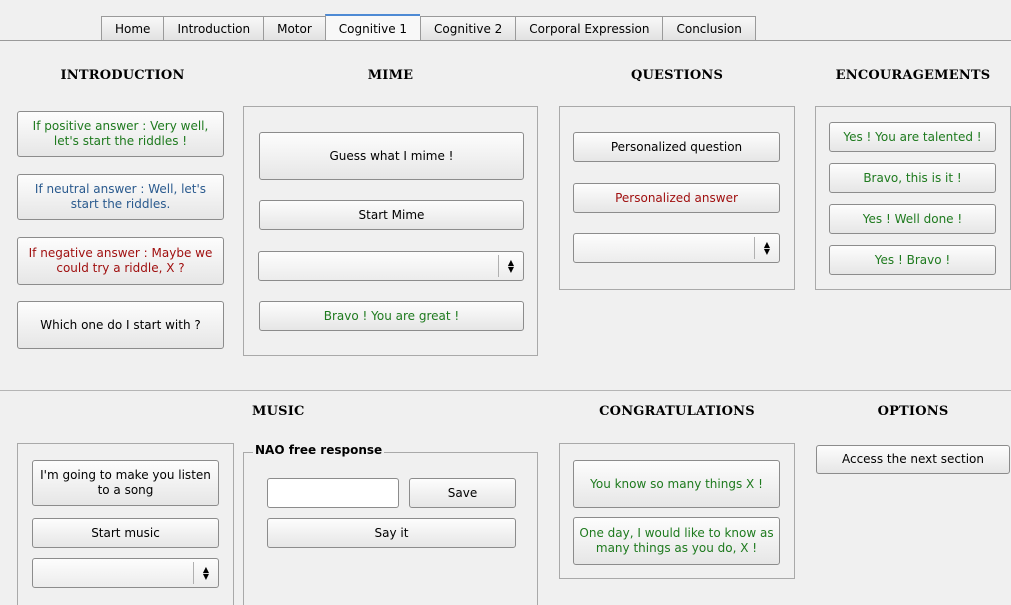 The image size is (1011, 605). What do you see at coordinates (912, 260) in the screenshot?
I see `encouragement-button-bravo: Yes ! Bravo !` at bounding box center [912, 260].